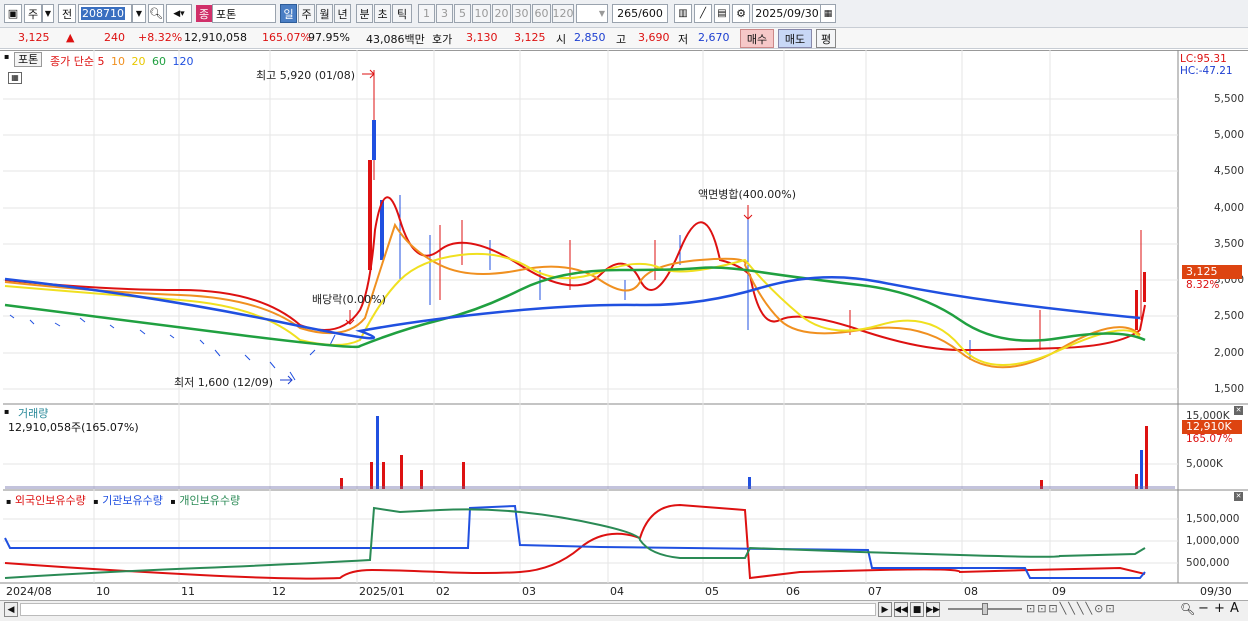 Image resolution: width=1248 pixels, height=621 pixels. I want to click on date-field: 2025/09/30, so click(787, 13).